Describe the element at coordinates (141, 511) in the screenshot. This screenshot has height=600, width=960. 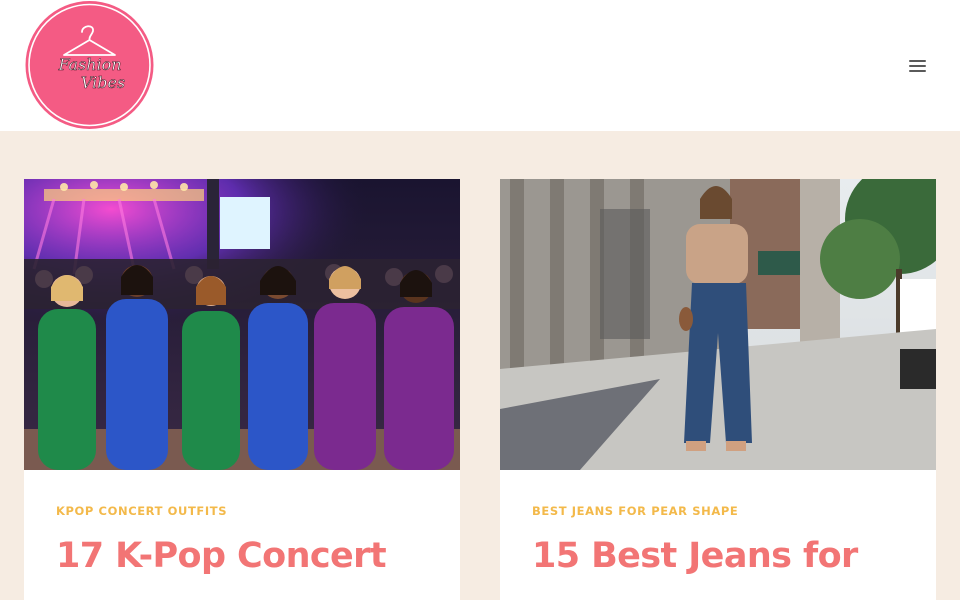
I see `post-category-link: KPOP CONCERT OUTFITS` at that location.